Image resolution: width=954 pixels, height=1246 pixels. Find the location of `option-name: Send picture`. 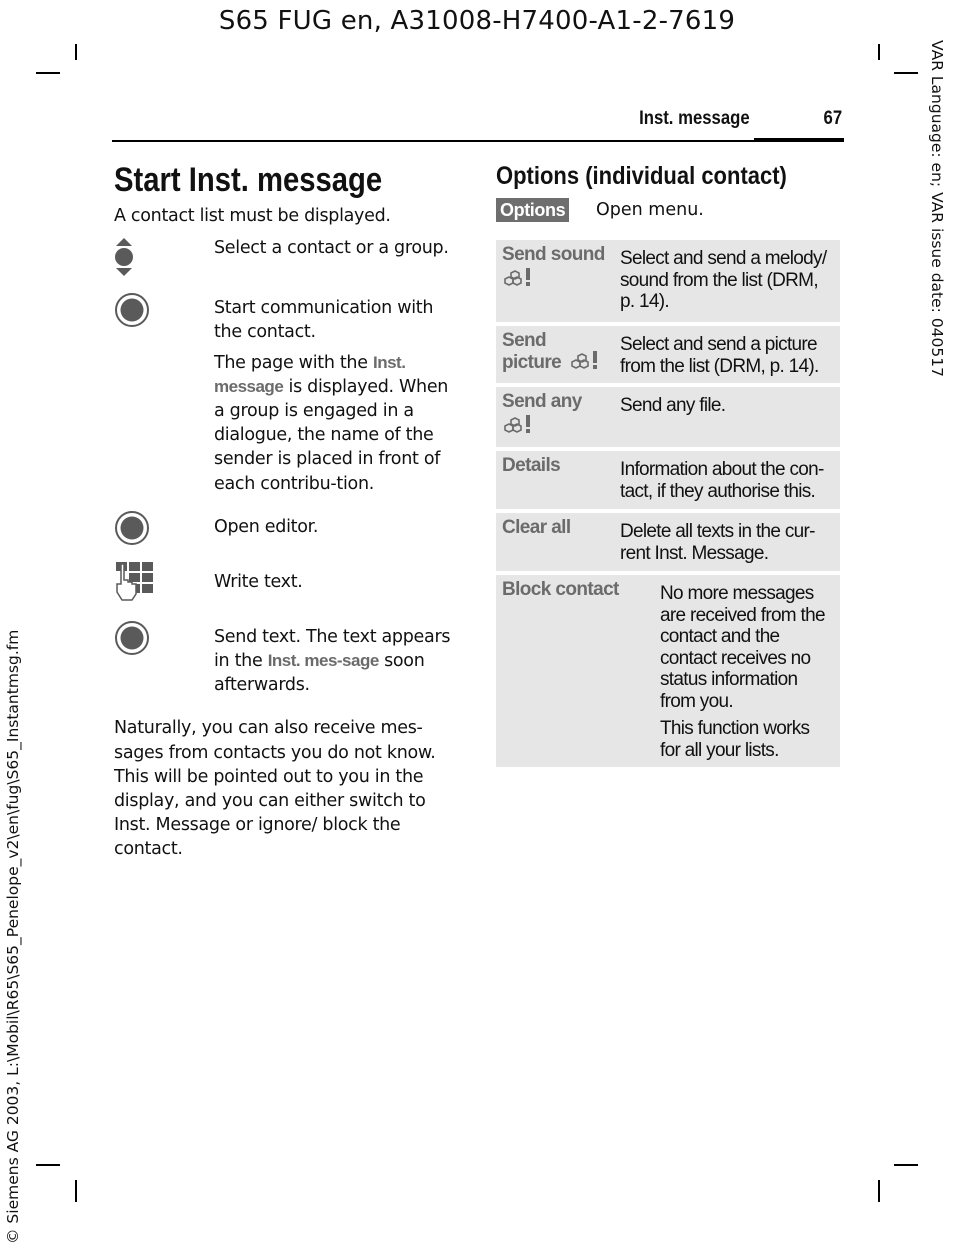

option-name: Send picture is located at coordinates (561, 353).